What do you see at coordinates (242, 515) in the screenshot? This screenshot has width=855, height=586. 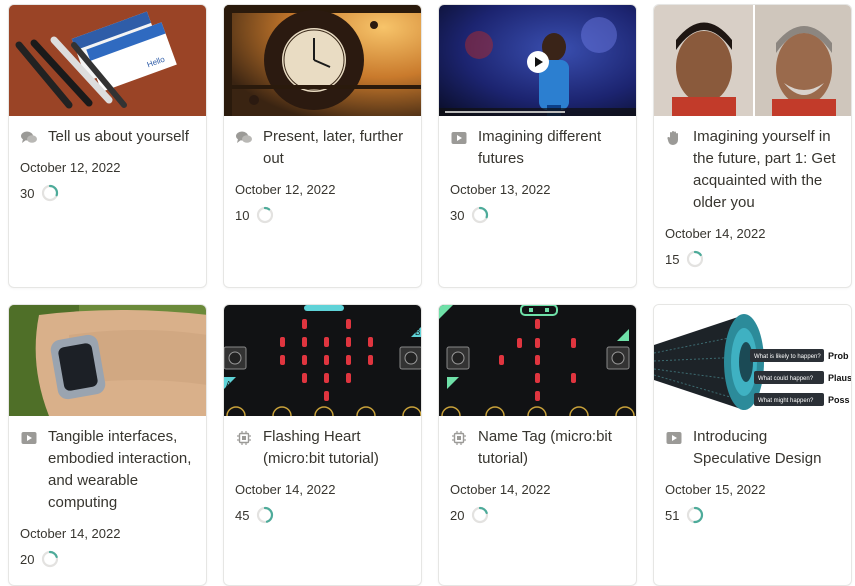 I see `card-count: 45` at bounding box center [242, 515].